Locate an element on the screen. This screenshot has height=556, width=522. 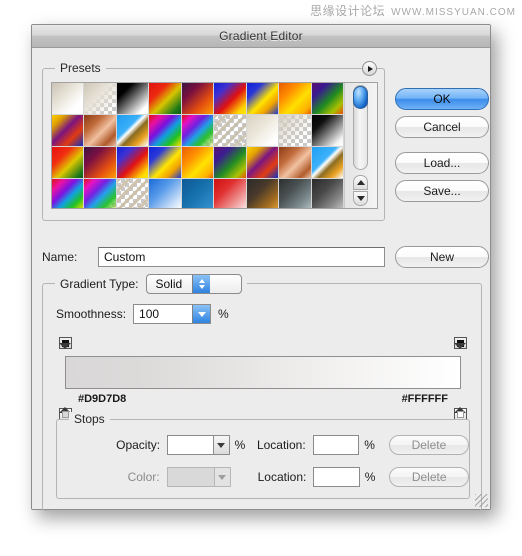
opacity-location-unit: % is located at coordinates (369, 445).